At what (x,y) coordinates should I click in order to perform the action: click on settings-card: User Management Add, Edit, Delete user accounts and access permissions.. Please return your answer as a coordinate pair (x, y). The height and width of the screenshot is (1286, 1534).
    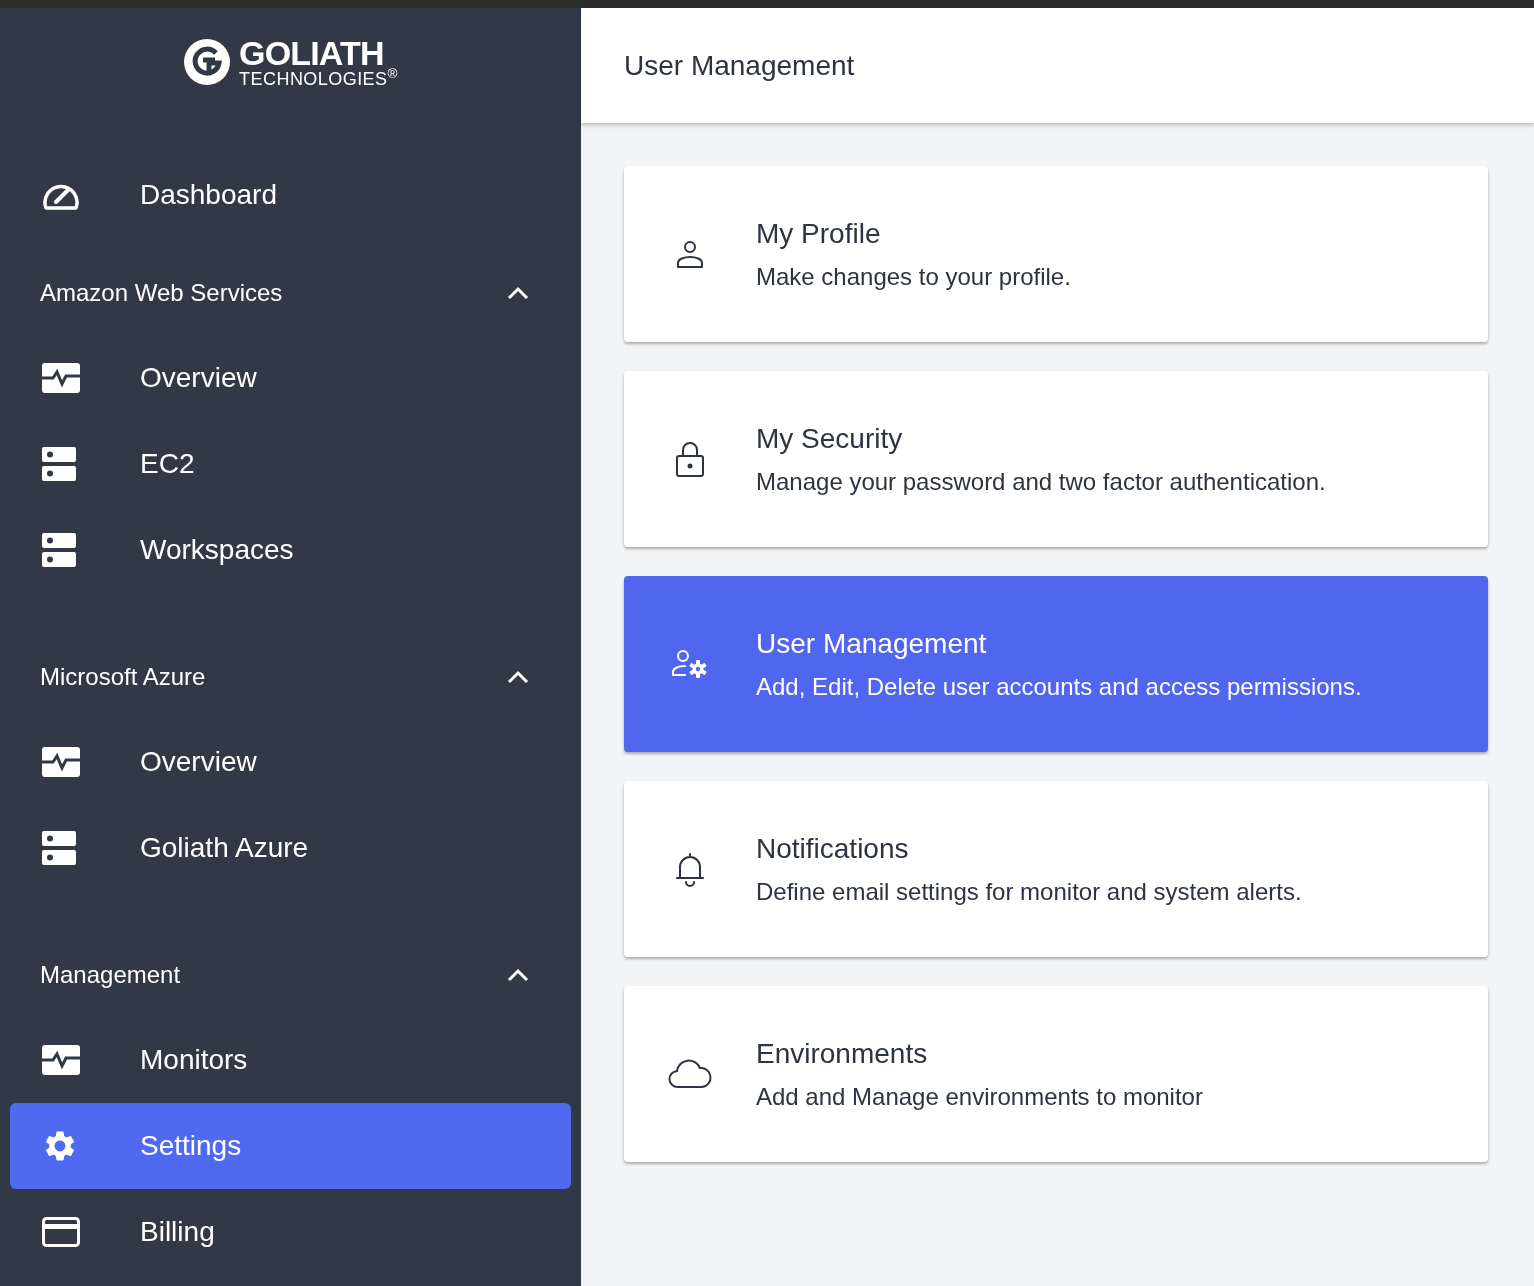
    Looking at the image, I should click on (1056, 664).